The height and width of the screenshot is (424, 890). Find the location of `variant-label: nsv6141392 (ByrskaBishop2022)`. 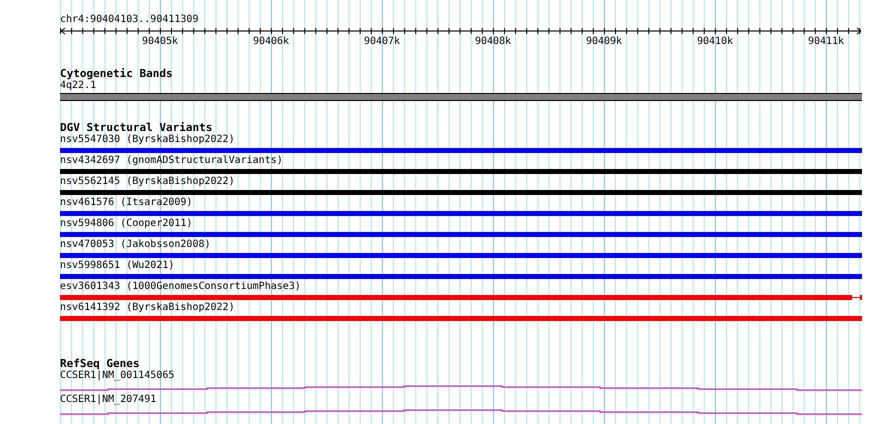

variant-label: nsv6141392 (ByrskaBishop2022) is located at coordinates (147, 308).